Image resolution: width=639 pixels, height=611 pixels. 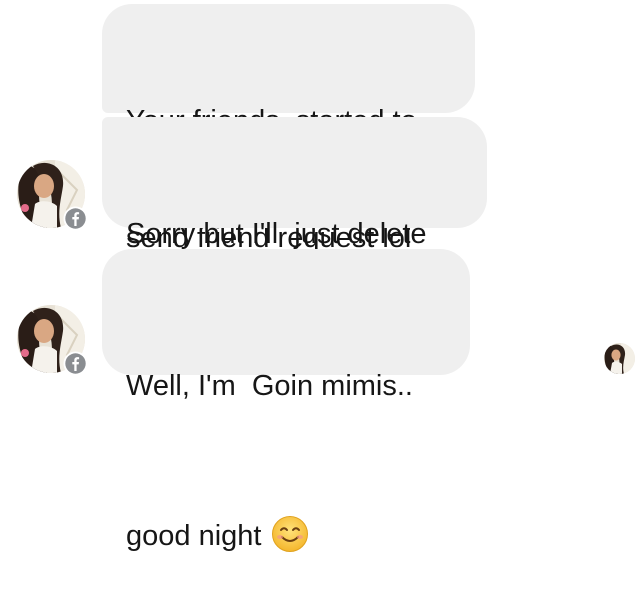 I want to click on seen-avatar, so click(x=619, y=358).